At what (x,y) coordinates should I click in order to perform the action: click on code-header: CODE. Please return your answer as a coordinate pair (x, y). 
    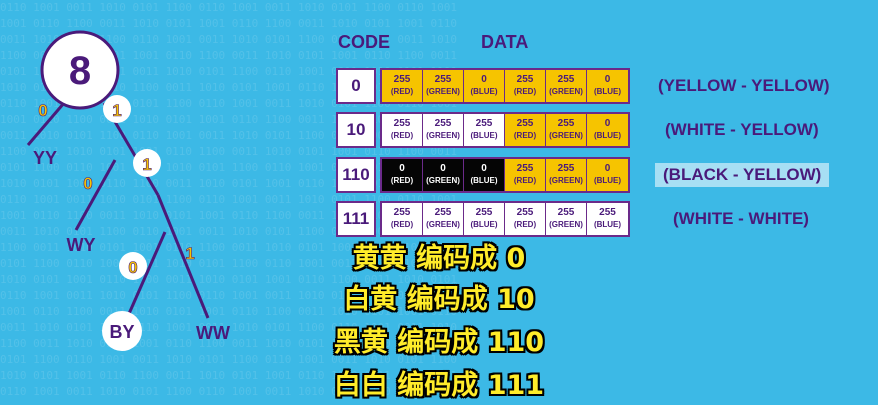
    Looking at the image, I should click on (364, 42).